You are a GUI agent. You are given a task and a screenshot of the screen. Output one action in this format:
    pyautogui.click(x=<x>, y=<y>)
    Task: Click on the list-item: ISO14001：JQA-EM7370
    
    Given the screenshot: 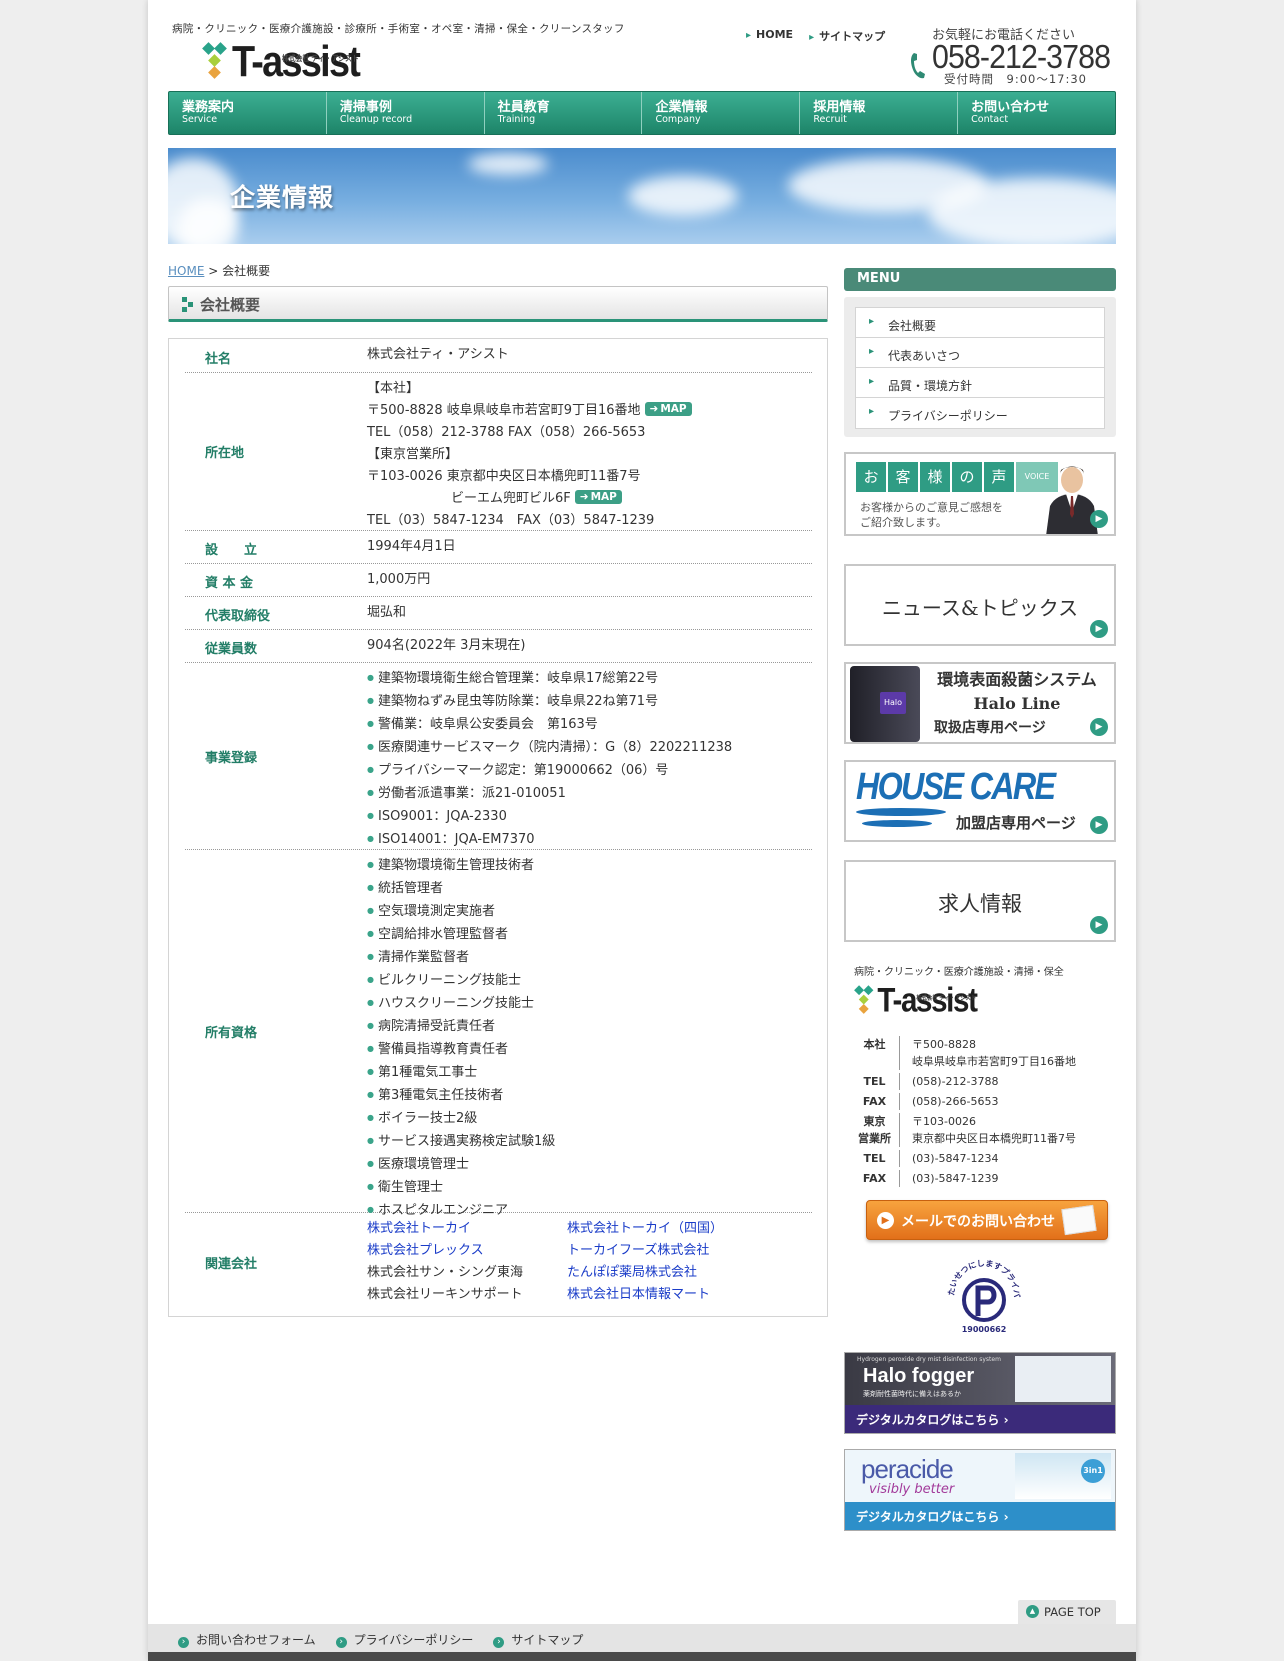 What is the action you would take?
    pyautogui.click(x=549, y=840)
    